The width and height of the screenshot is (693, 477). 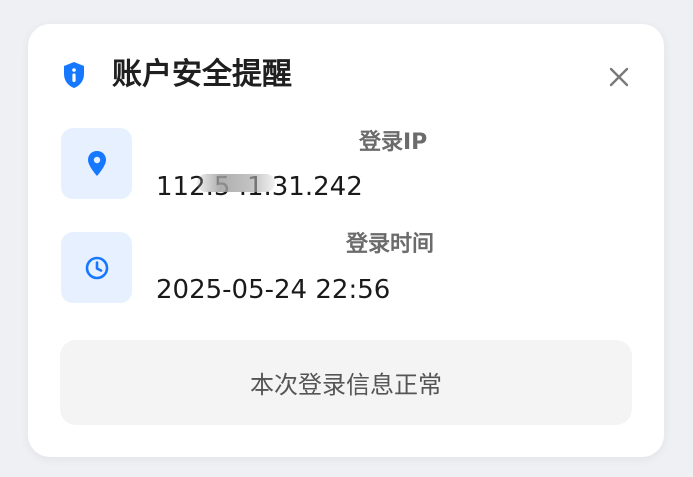 I want to click on login-ip-label: 登录IP, so click(x=393, y=142).